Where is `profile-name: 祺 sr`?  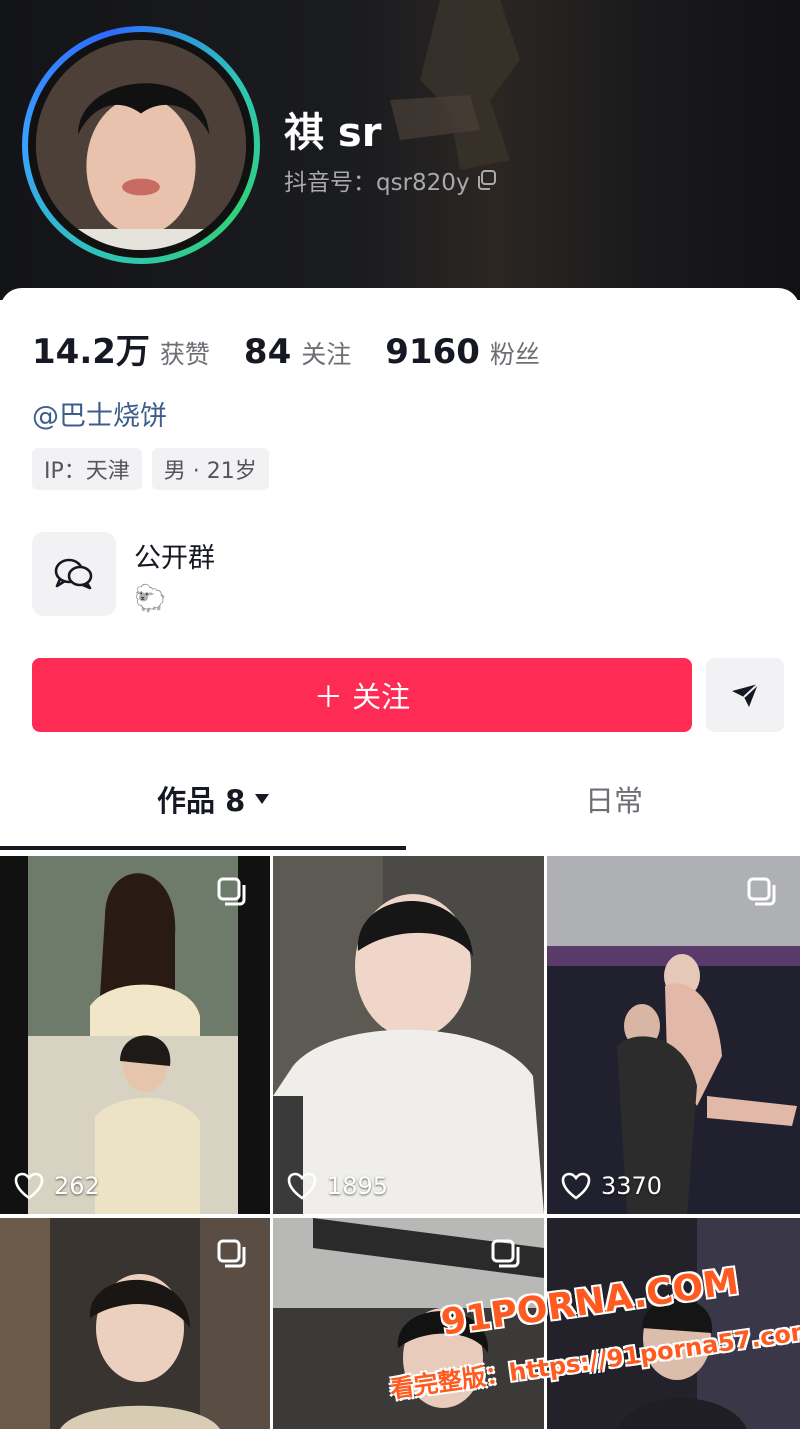 profile-name: 祺 sr is located at coordinates (333, 133).